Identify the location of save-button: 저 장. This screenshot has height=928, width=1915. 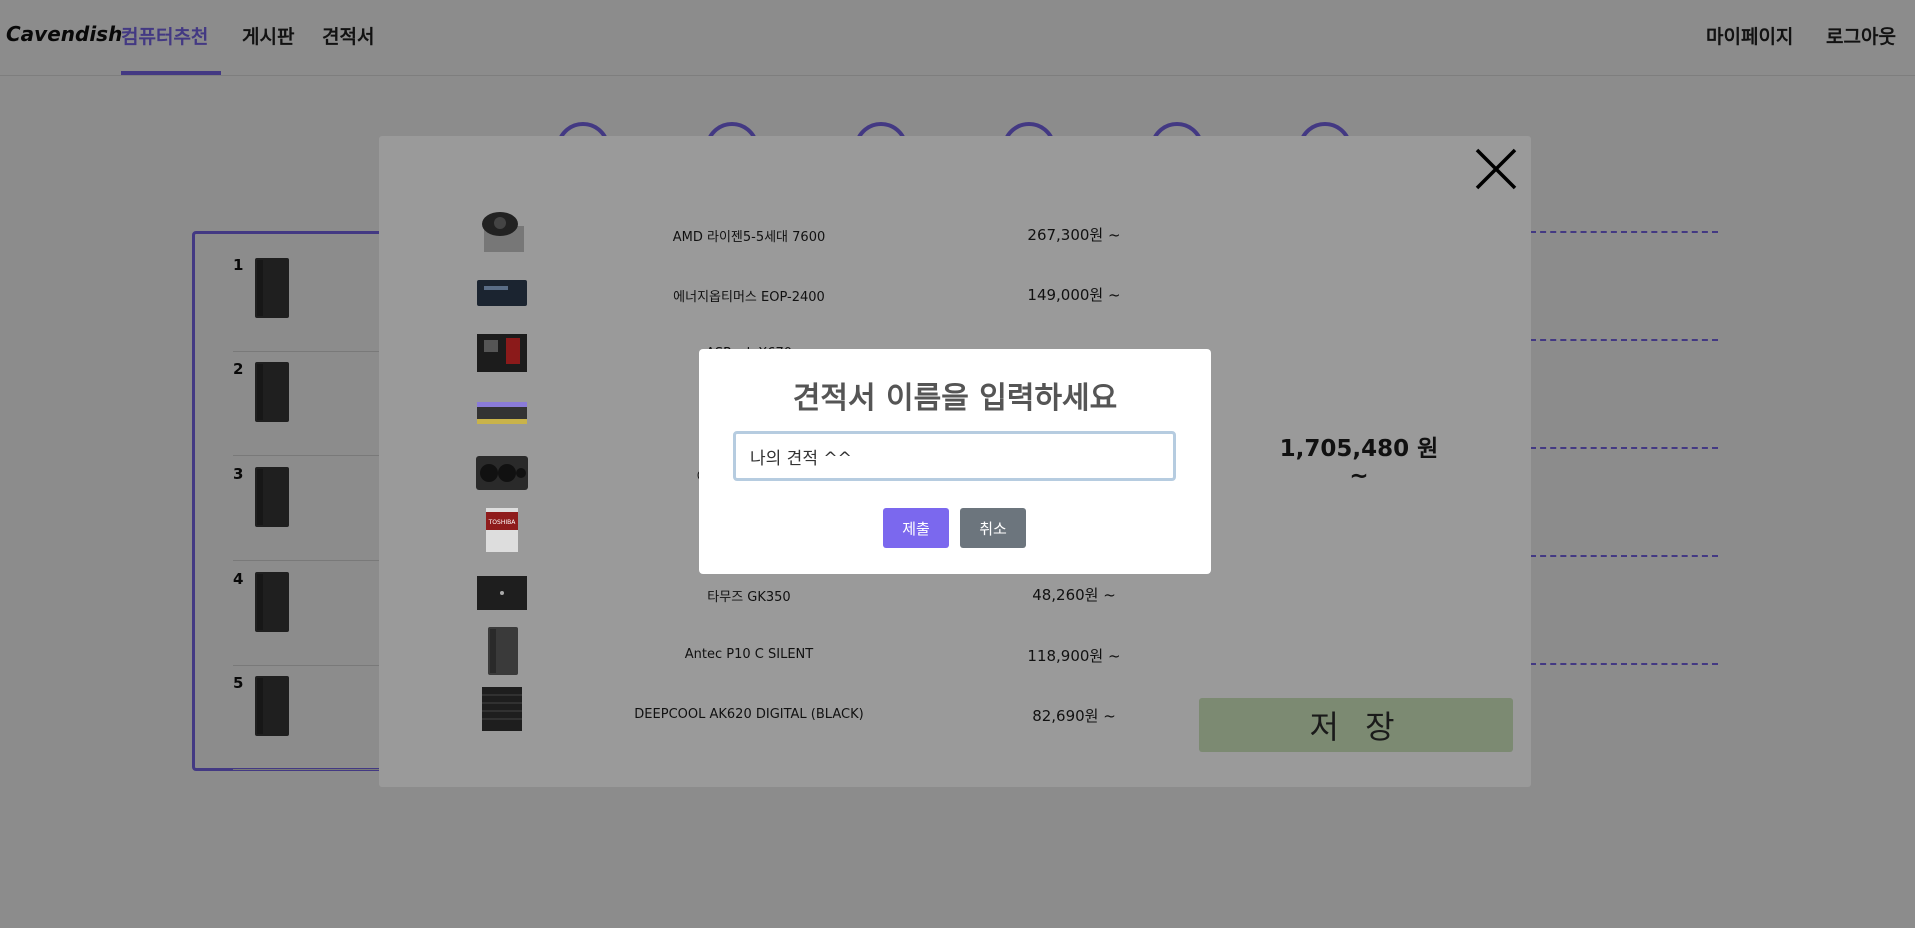
(1356, 725).